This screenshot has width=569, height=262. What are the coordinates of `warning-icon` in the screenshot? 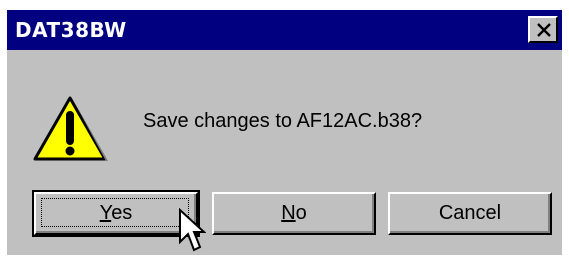 It's located at (70, 128).